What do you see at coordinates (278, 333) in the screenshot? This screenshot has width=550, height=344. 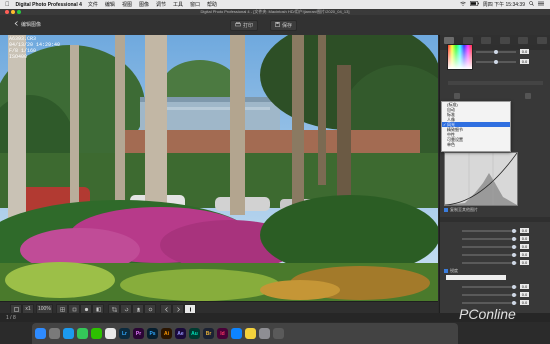 I see `trash-icon` at bounding box center [278, 333].